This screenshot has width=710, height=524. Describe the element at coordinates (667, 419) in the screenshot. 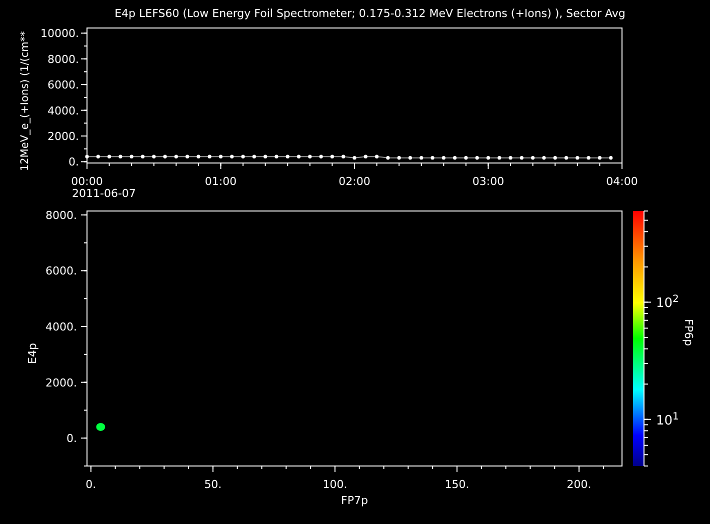

I see `tick-label: 10$^{1}$` at that location.